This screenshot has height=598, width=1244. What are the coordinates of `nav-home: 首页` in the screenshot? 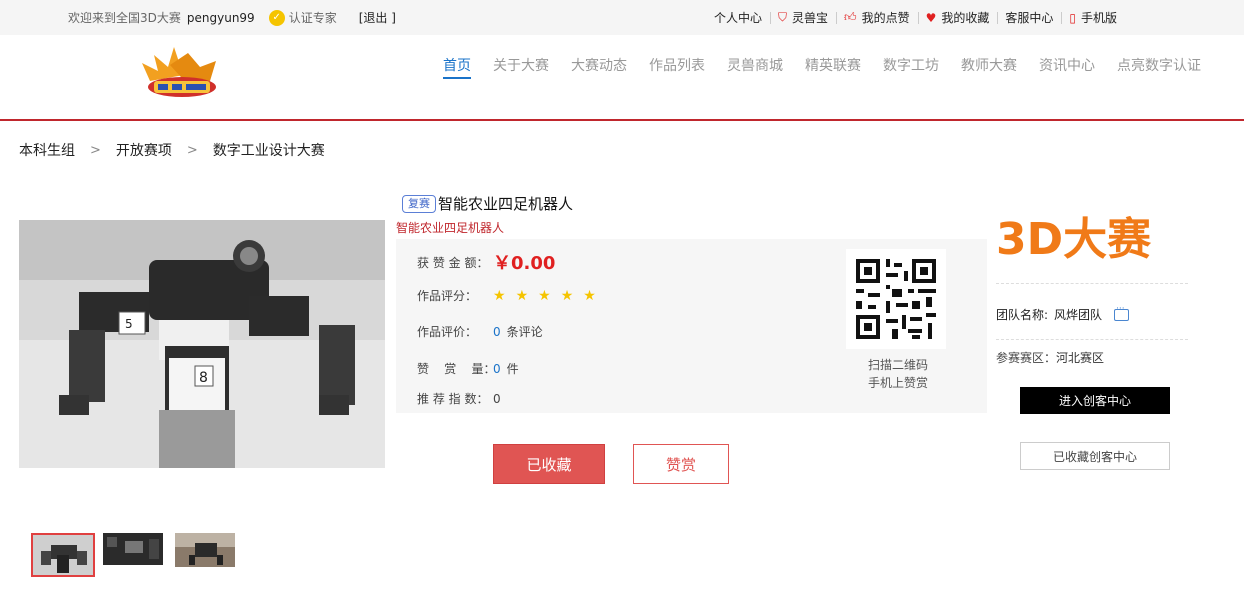 It's located at (457, 68).